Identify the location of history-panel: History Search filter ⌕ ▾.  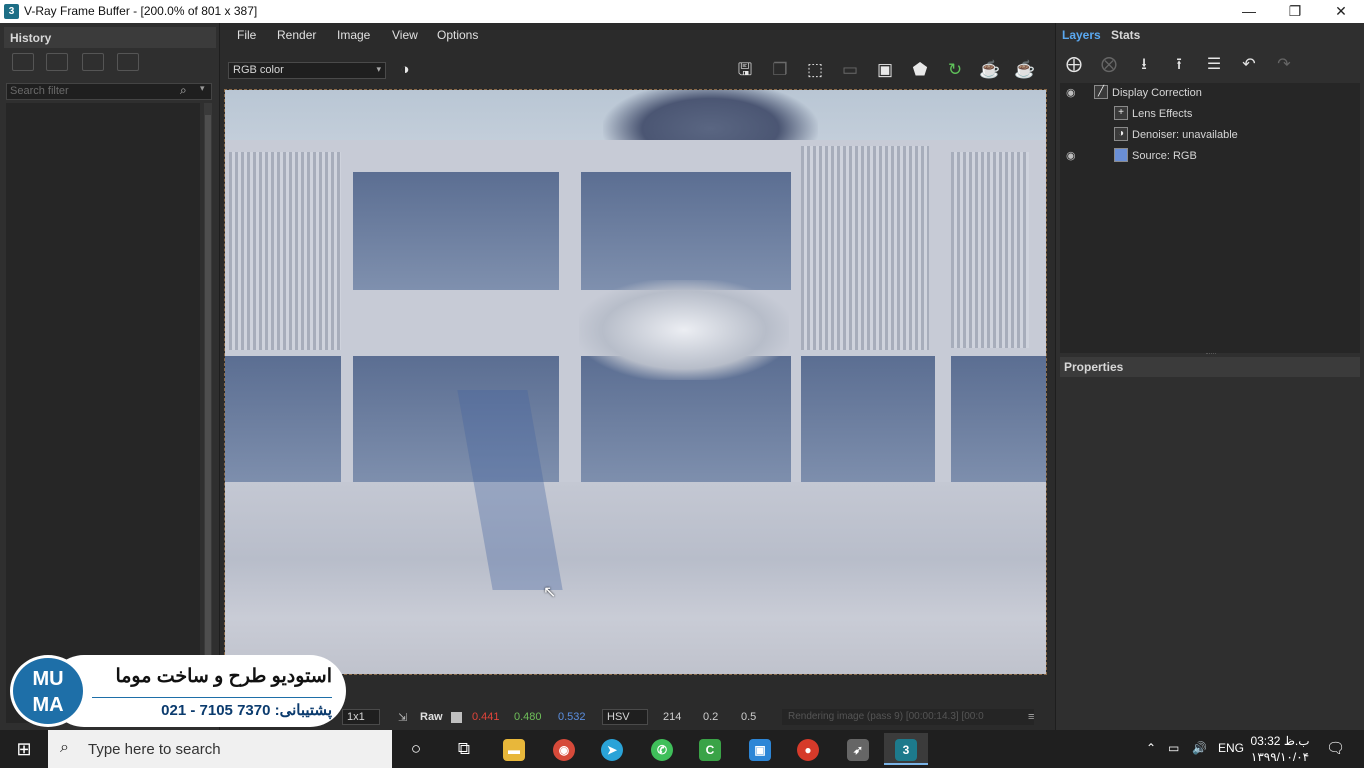
(110, 376).